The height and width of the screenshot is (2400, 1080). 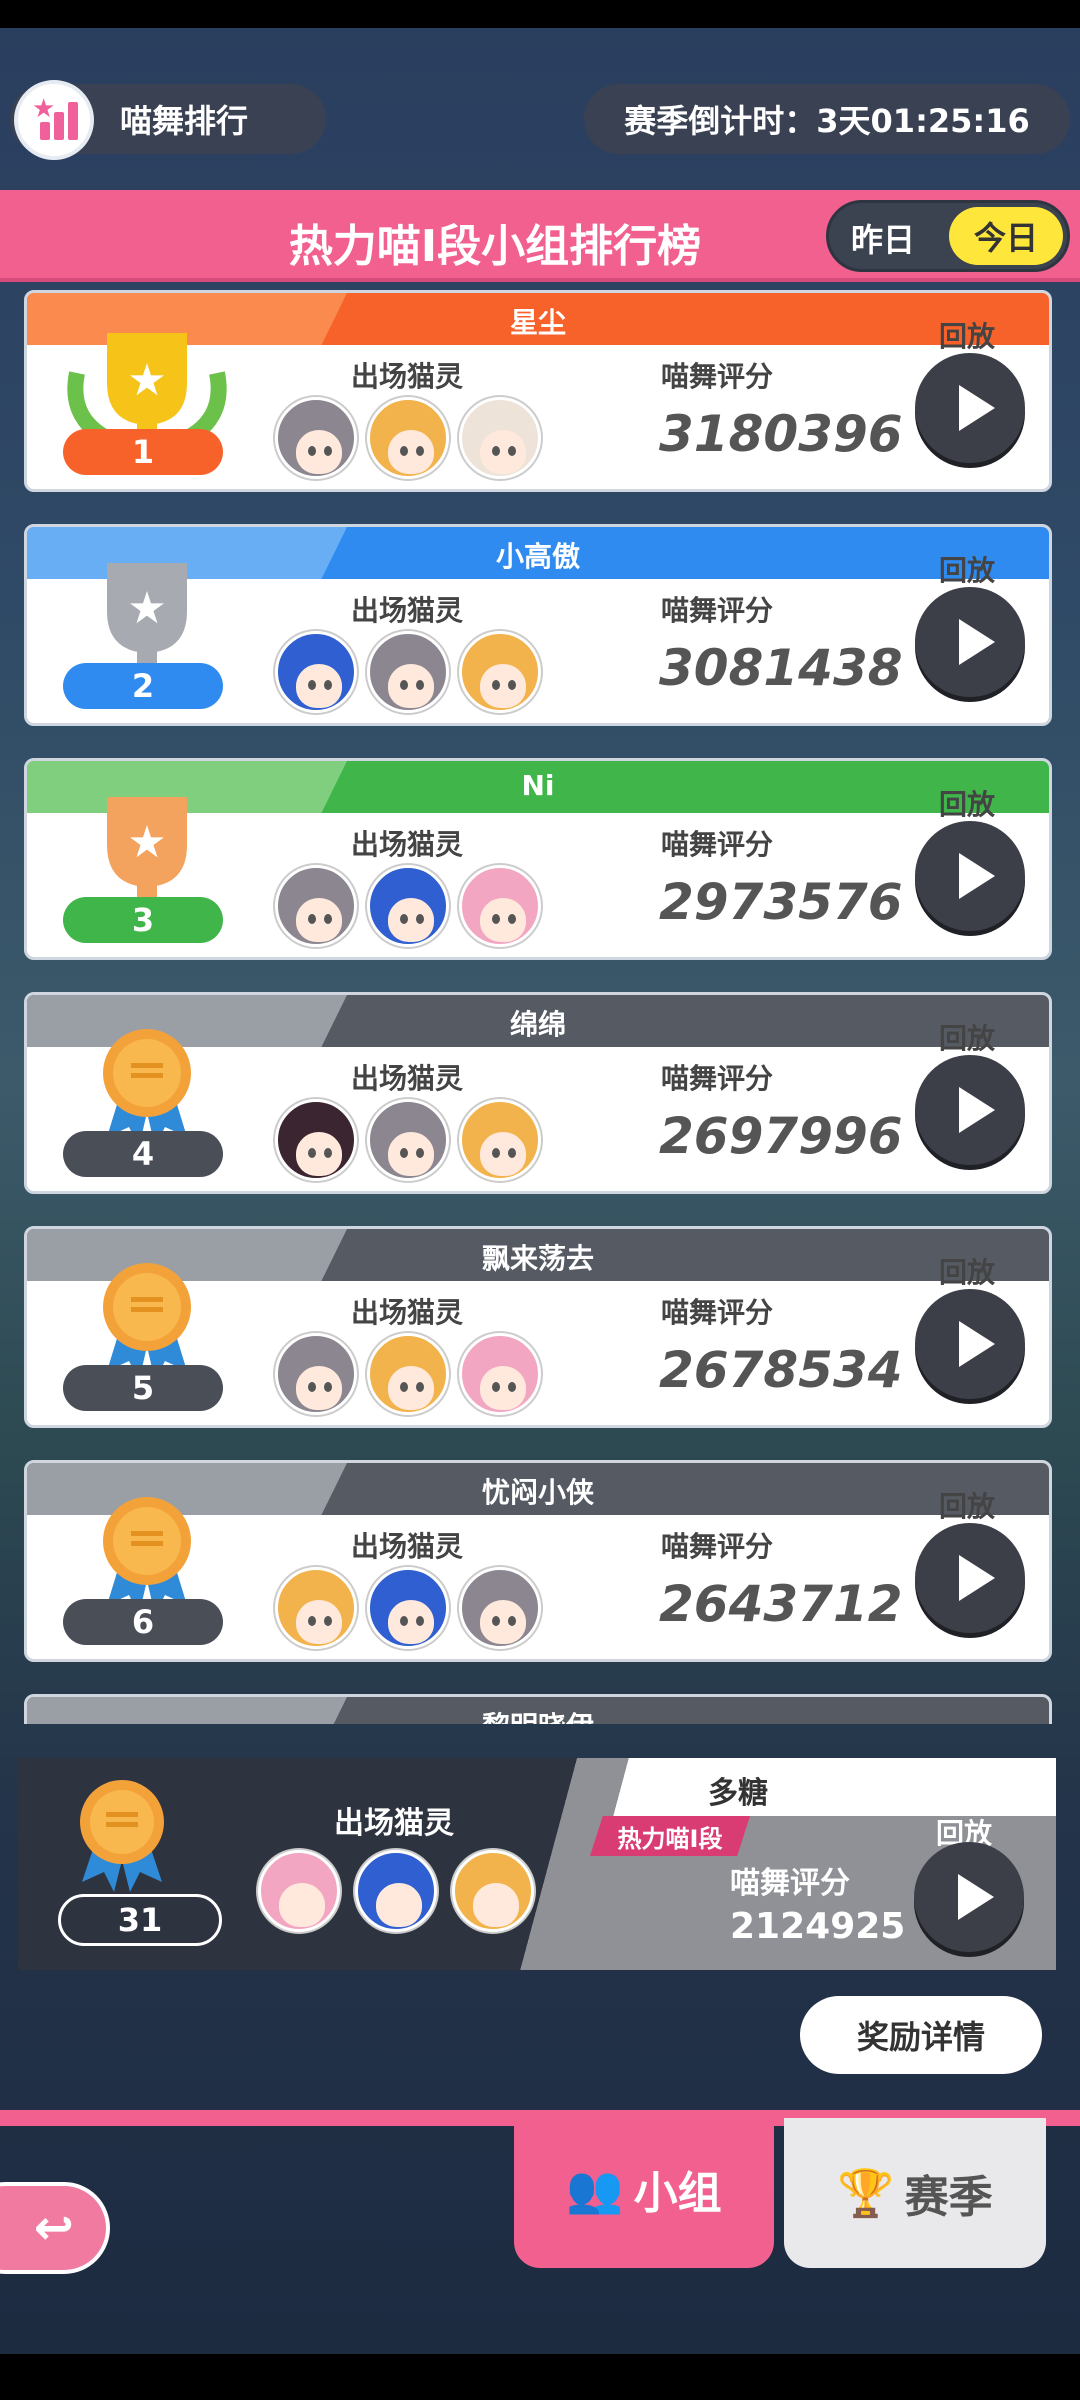 I want to click on tab-group-label: 小组, so click(x=677, y=2193).